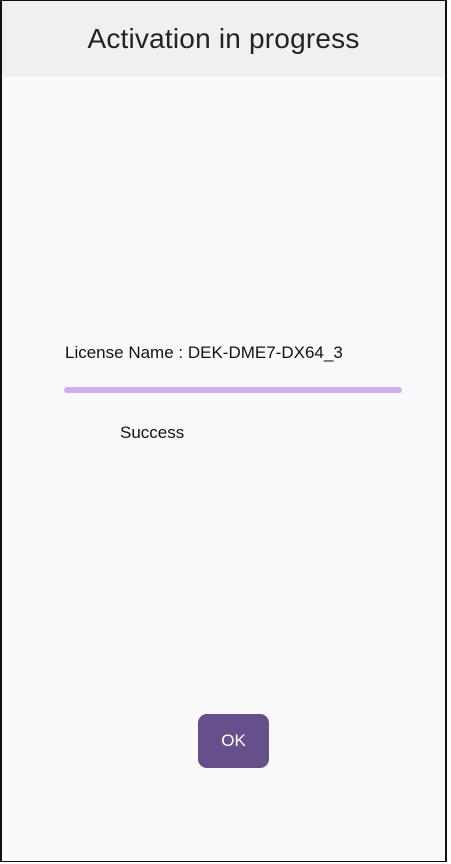 Image resolution: width=451 pixels, height=864 pixels. I want to click on status-text: Success, so click(152, 432).